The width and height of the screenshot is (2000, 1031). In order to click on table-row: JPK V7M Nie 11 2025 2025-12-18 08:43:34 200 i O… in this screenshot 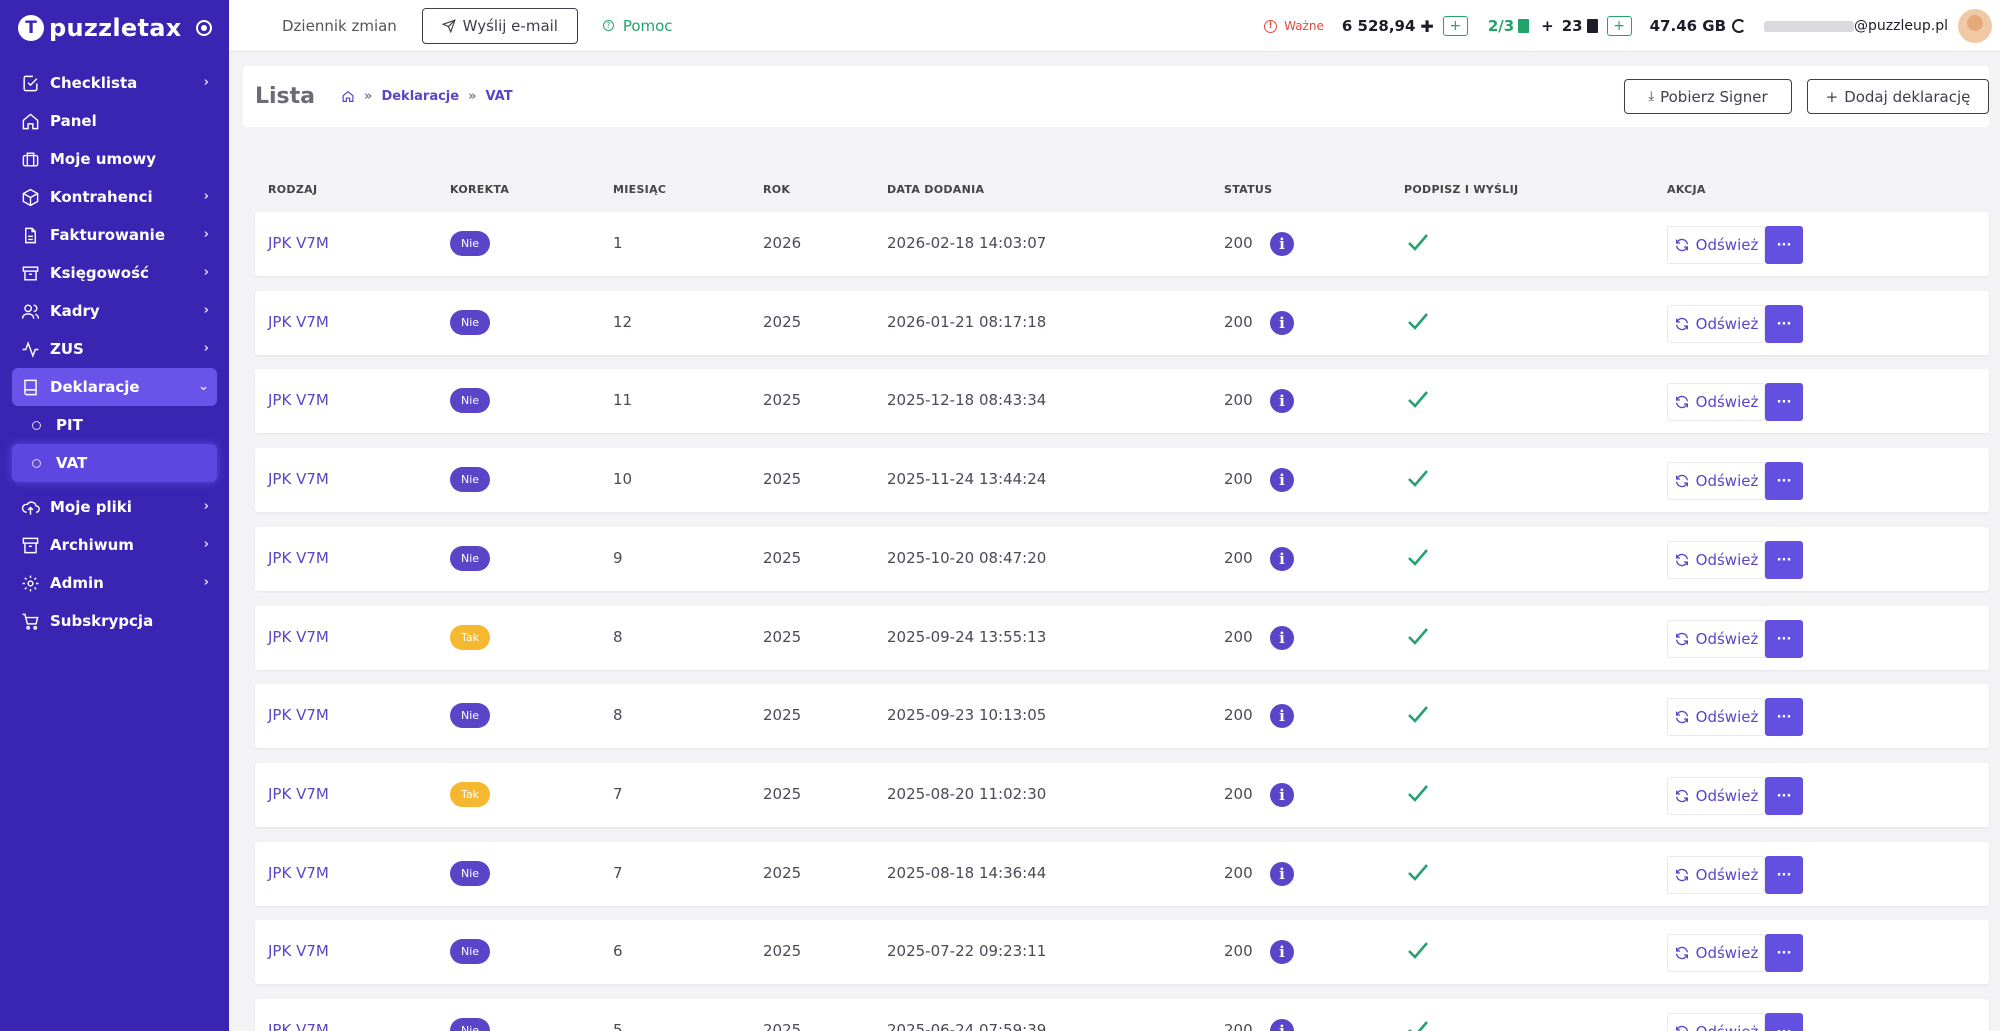, I will do `click(1122, 401)`.